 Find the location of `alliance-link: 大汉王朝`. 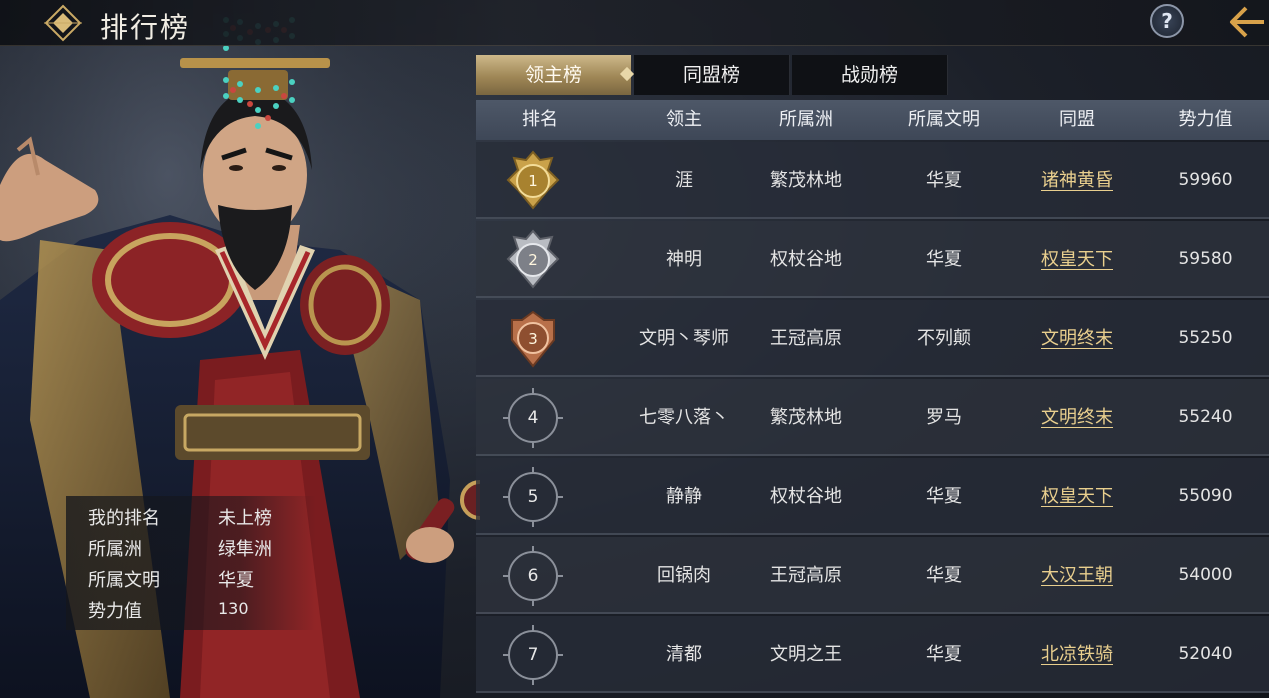

alliance-link: 大汉王朝 is located at coordinates (1077, 575).